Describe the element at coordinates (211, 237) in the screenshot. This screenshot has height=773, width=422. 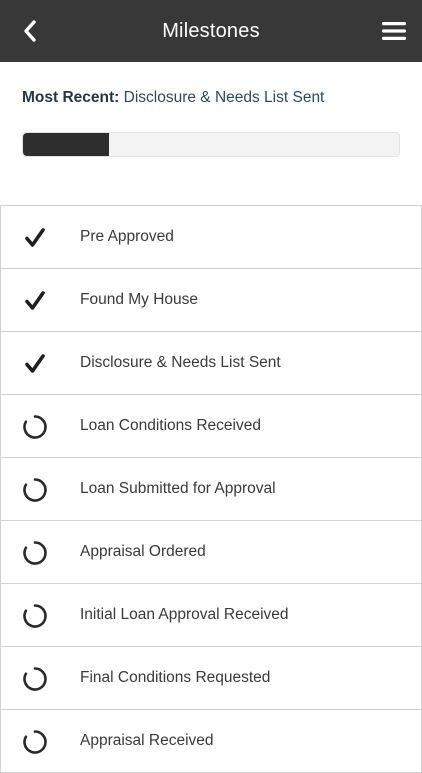
I see `milestone-row: Pre Approved` at that location.